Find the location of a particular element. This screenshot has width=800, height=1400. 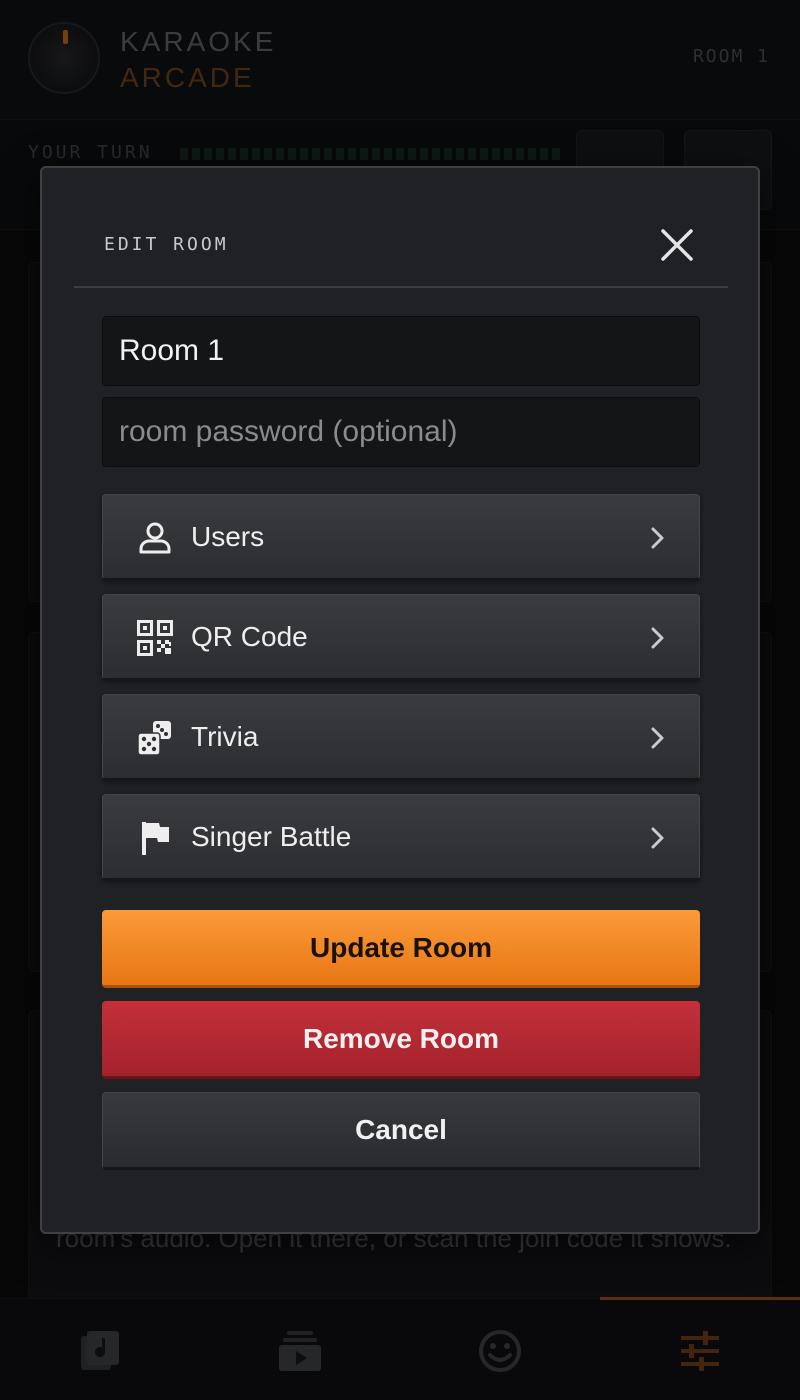

dice-icon is located at coordinates (155, 738).